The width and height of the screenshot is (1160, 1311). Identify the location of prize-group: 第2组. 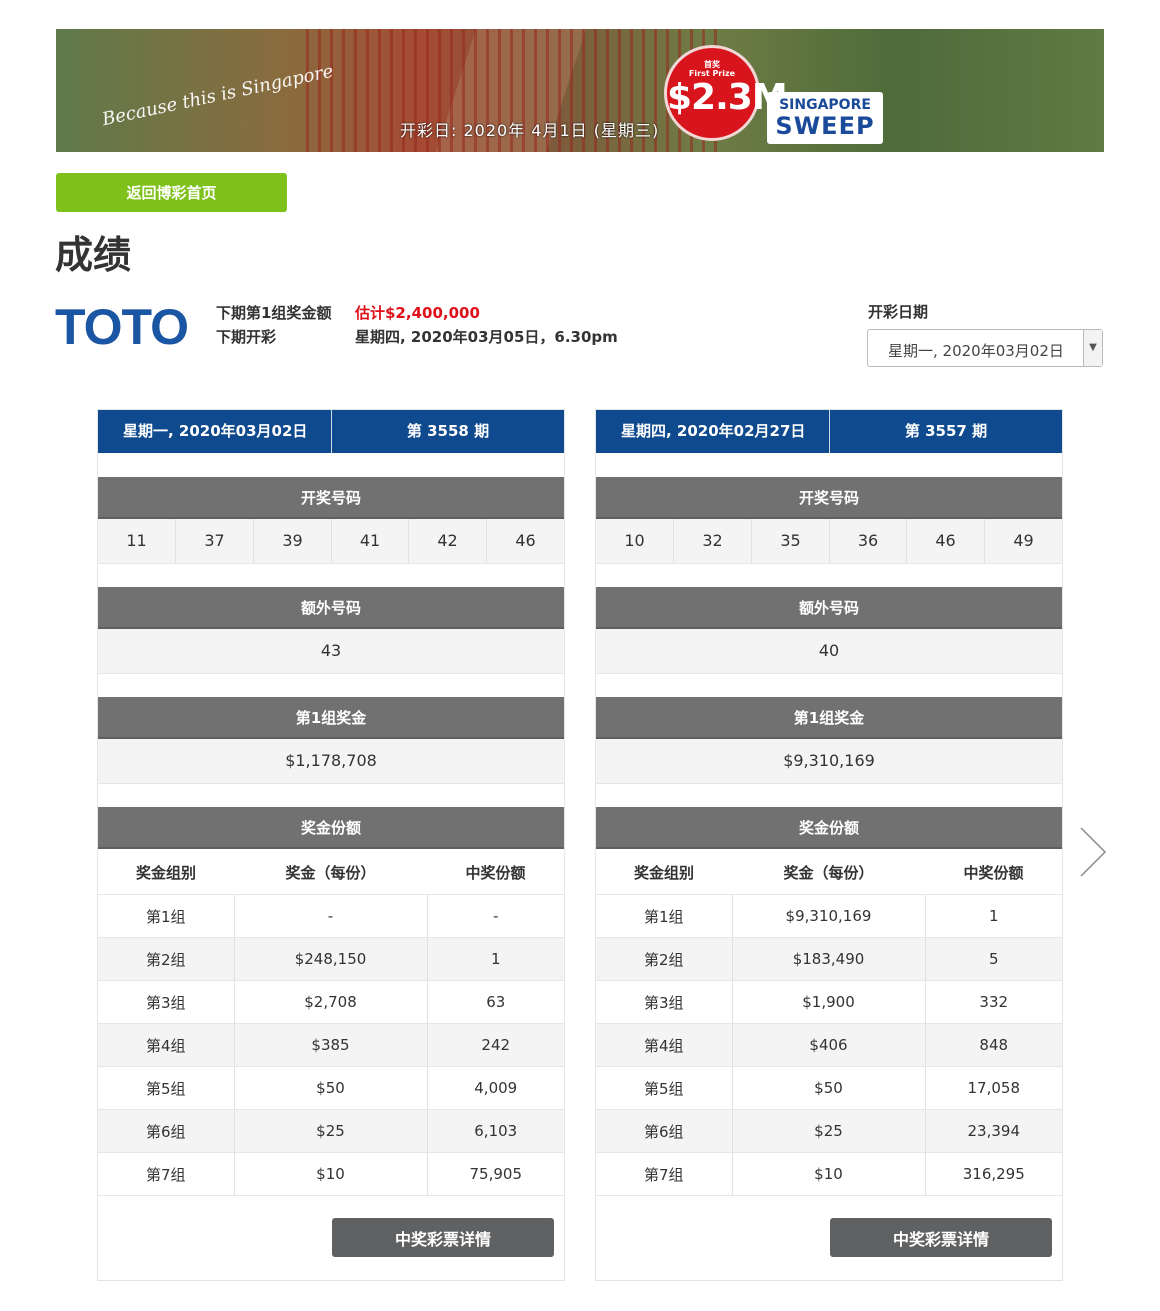
(664, 959).